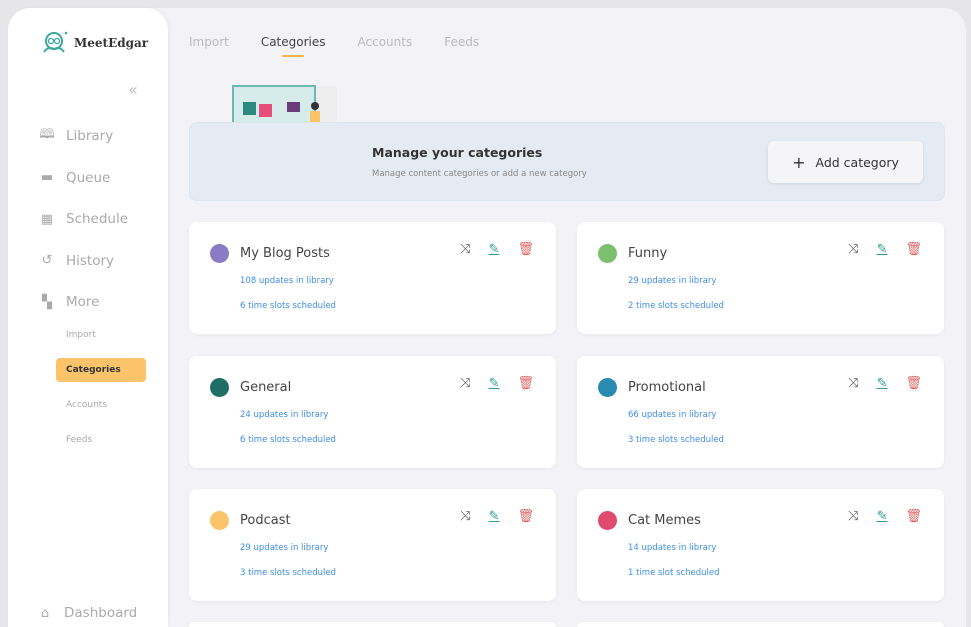 The width and height of the screenshot is (971, 627). I want to click on calendar-icon: ▦, so click(47, 219).